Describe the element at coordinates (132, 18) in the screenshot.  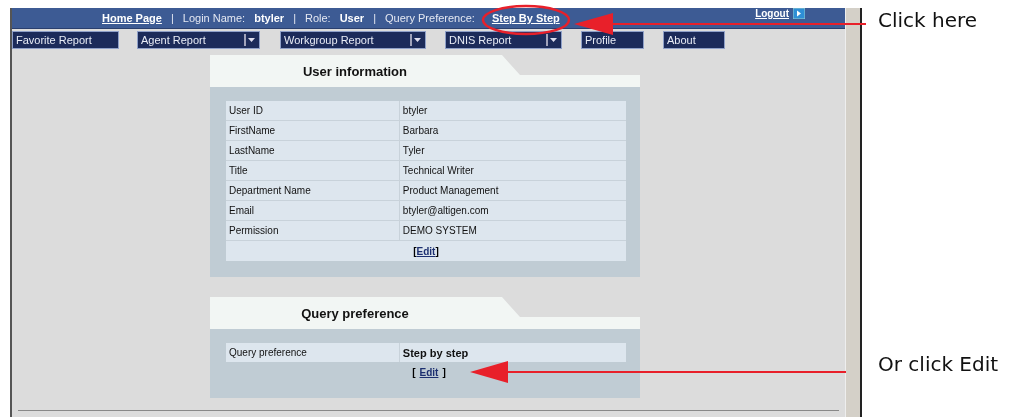
I see `home-link: Home Page` at that location.